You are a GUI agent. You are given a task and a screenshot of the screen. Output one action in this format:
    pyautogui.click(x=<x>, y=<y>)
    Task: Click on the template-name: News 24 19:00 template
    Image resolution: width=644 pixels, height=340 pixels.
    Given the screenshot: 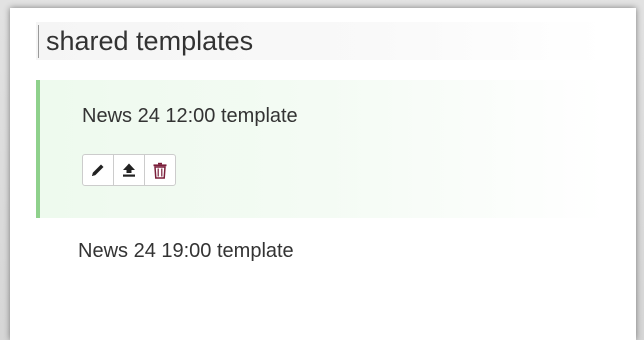 What is the action you would take?
    pyautogui.click(x=186, y=251)
    